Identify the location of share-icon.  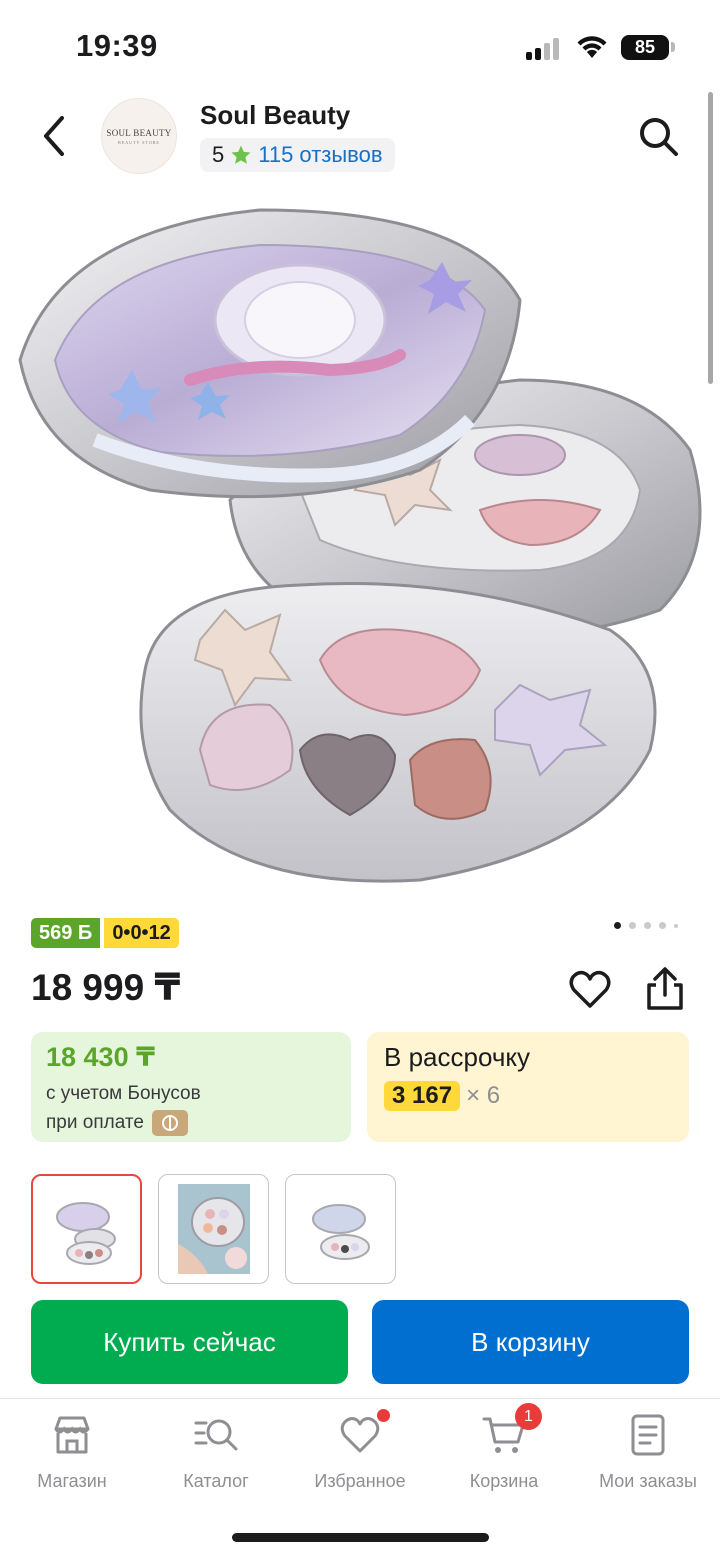
(665, 988).